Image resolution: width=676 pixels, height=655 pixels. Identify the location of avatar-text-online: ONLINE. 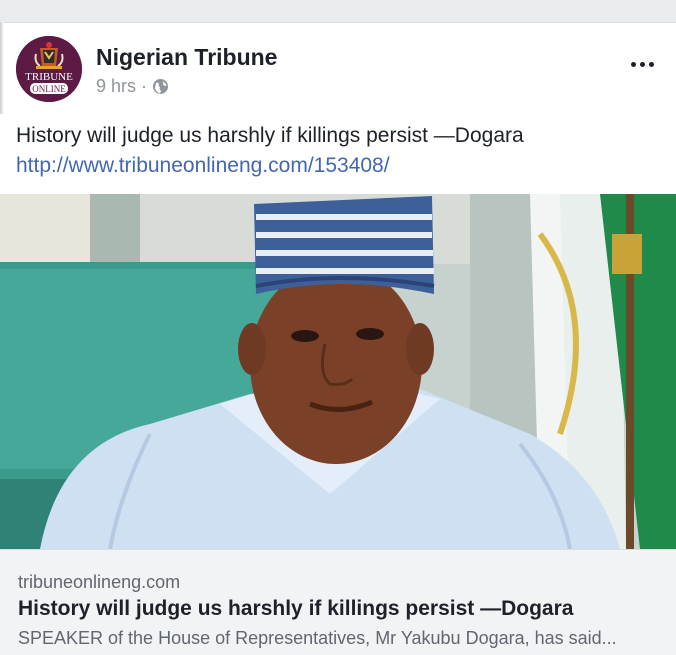
(49, 89).